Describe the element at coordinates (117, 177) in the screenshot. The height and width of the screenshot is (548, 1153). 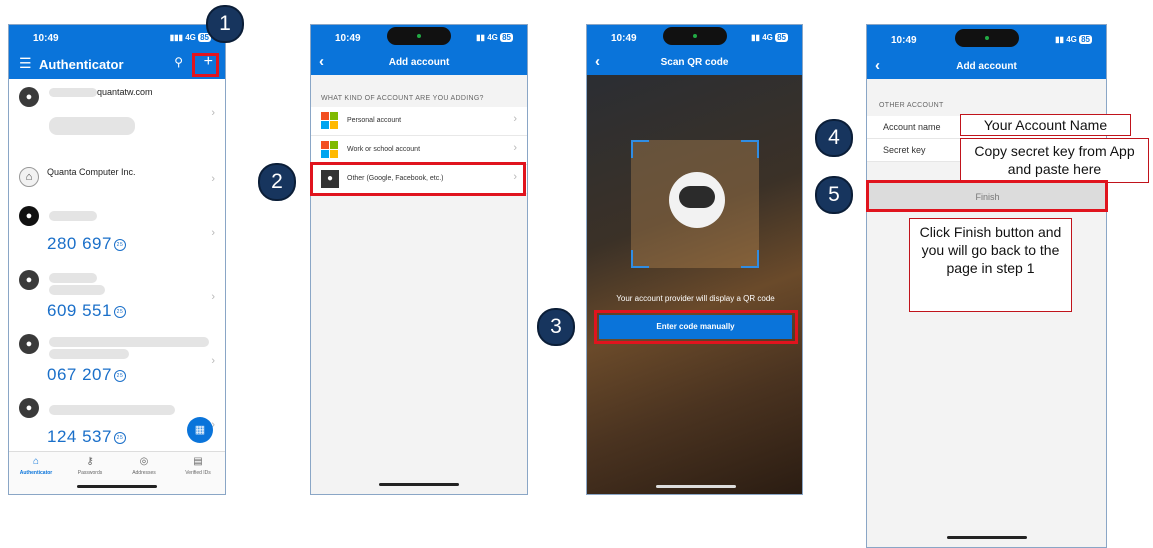
I see `account-item: ⌂ Quanta Computer Inc. ›` at that location.